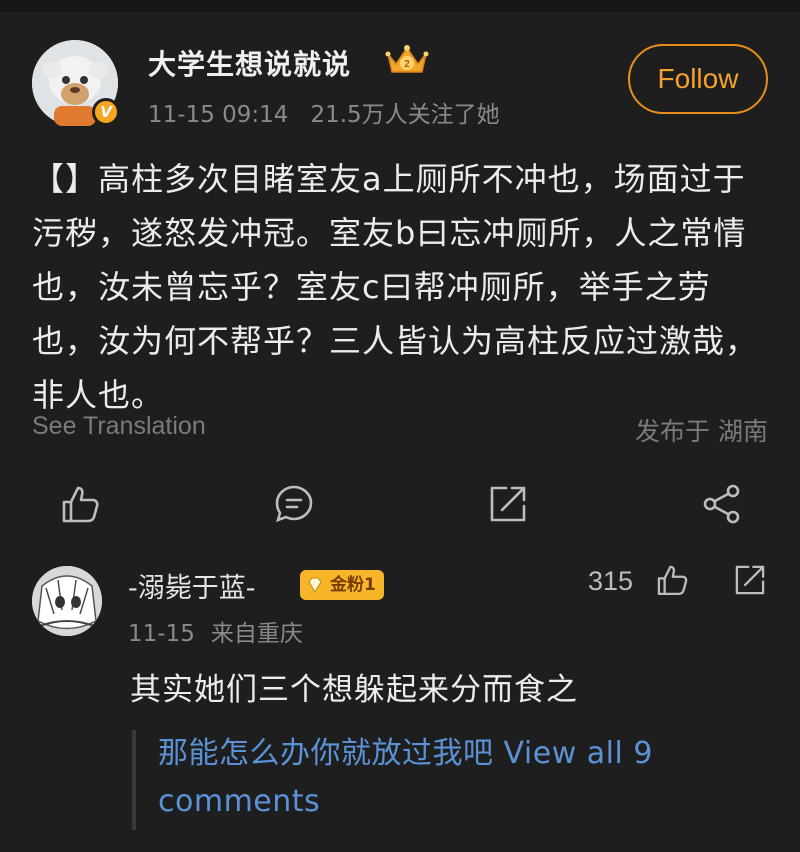 The width and height of the screenshot is (800, 852). What do you see at coordinates (455, 778) in the screenshot?
I see `reply-preview-text: 那能怎么办你就放过我吧 View all 9 comments` at bounding box center [455, 778].